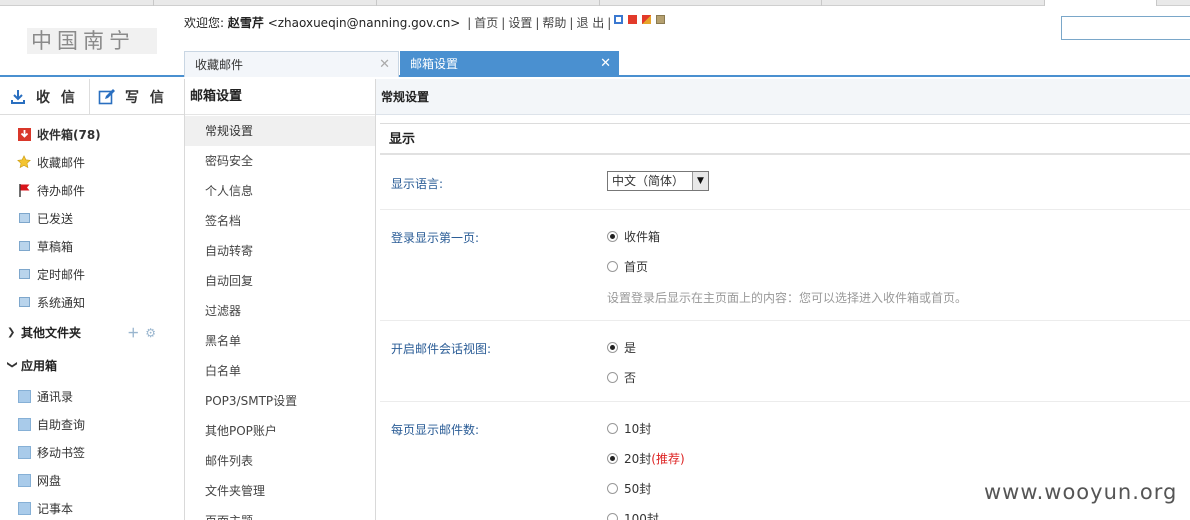 Image resolution: width=1190 pixels, height=520 pixels. I want to click on per-page-option-50: 50封, so click(629, 488).